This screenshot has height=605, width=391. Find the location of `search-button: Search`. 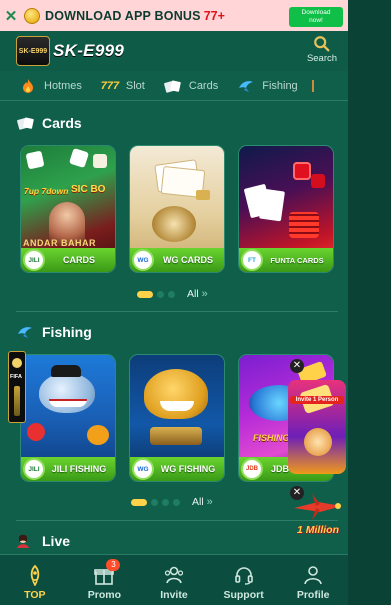

search-button: Search is located at coordinates (322, 49).